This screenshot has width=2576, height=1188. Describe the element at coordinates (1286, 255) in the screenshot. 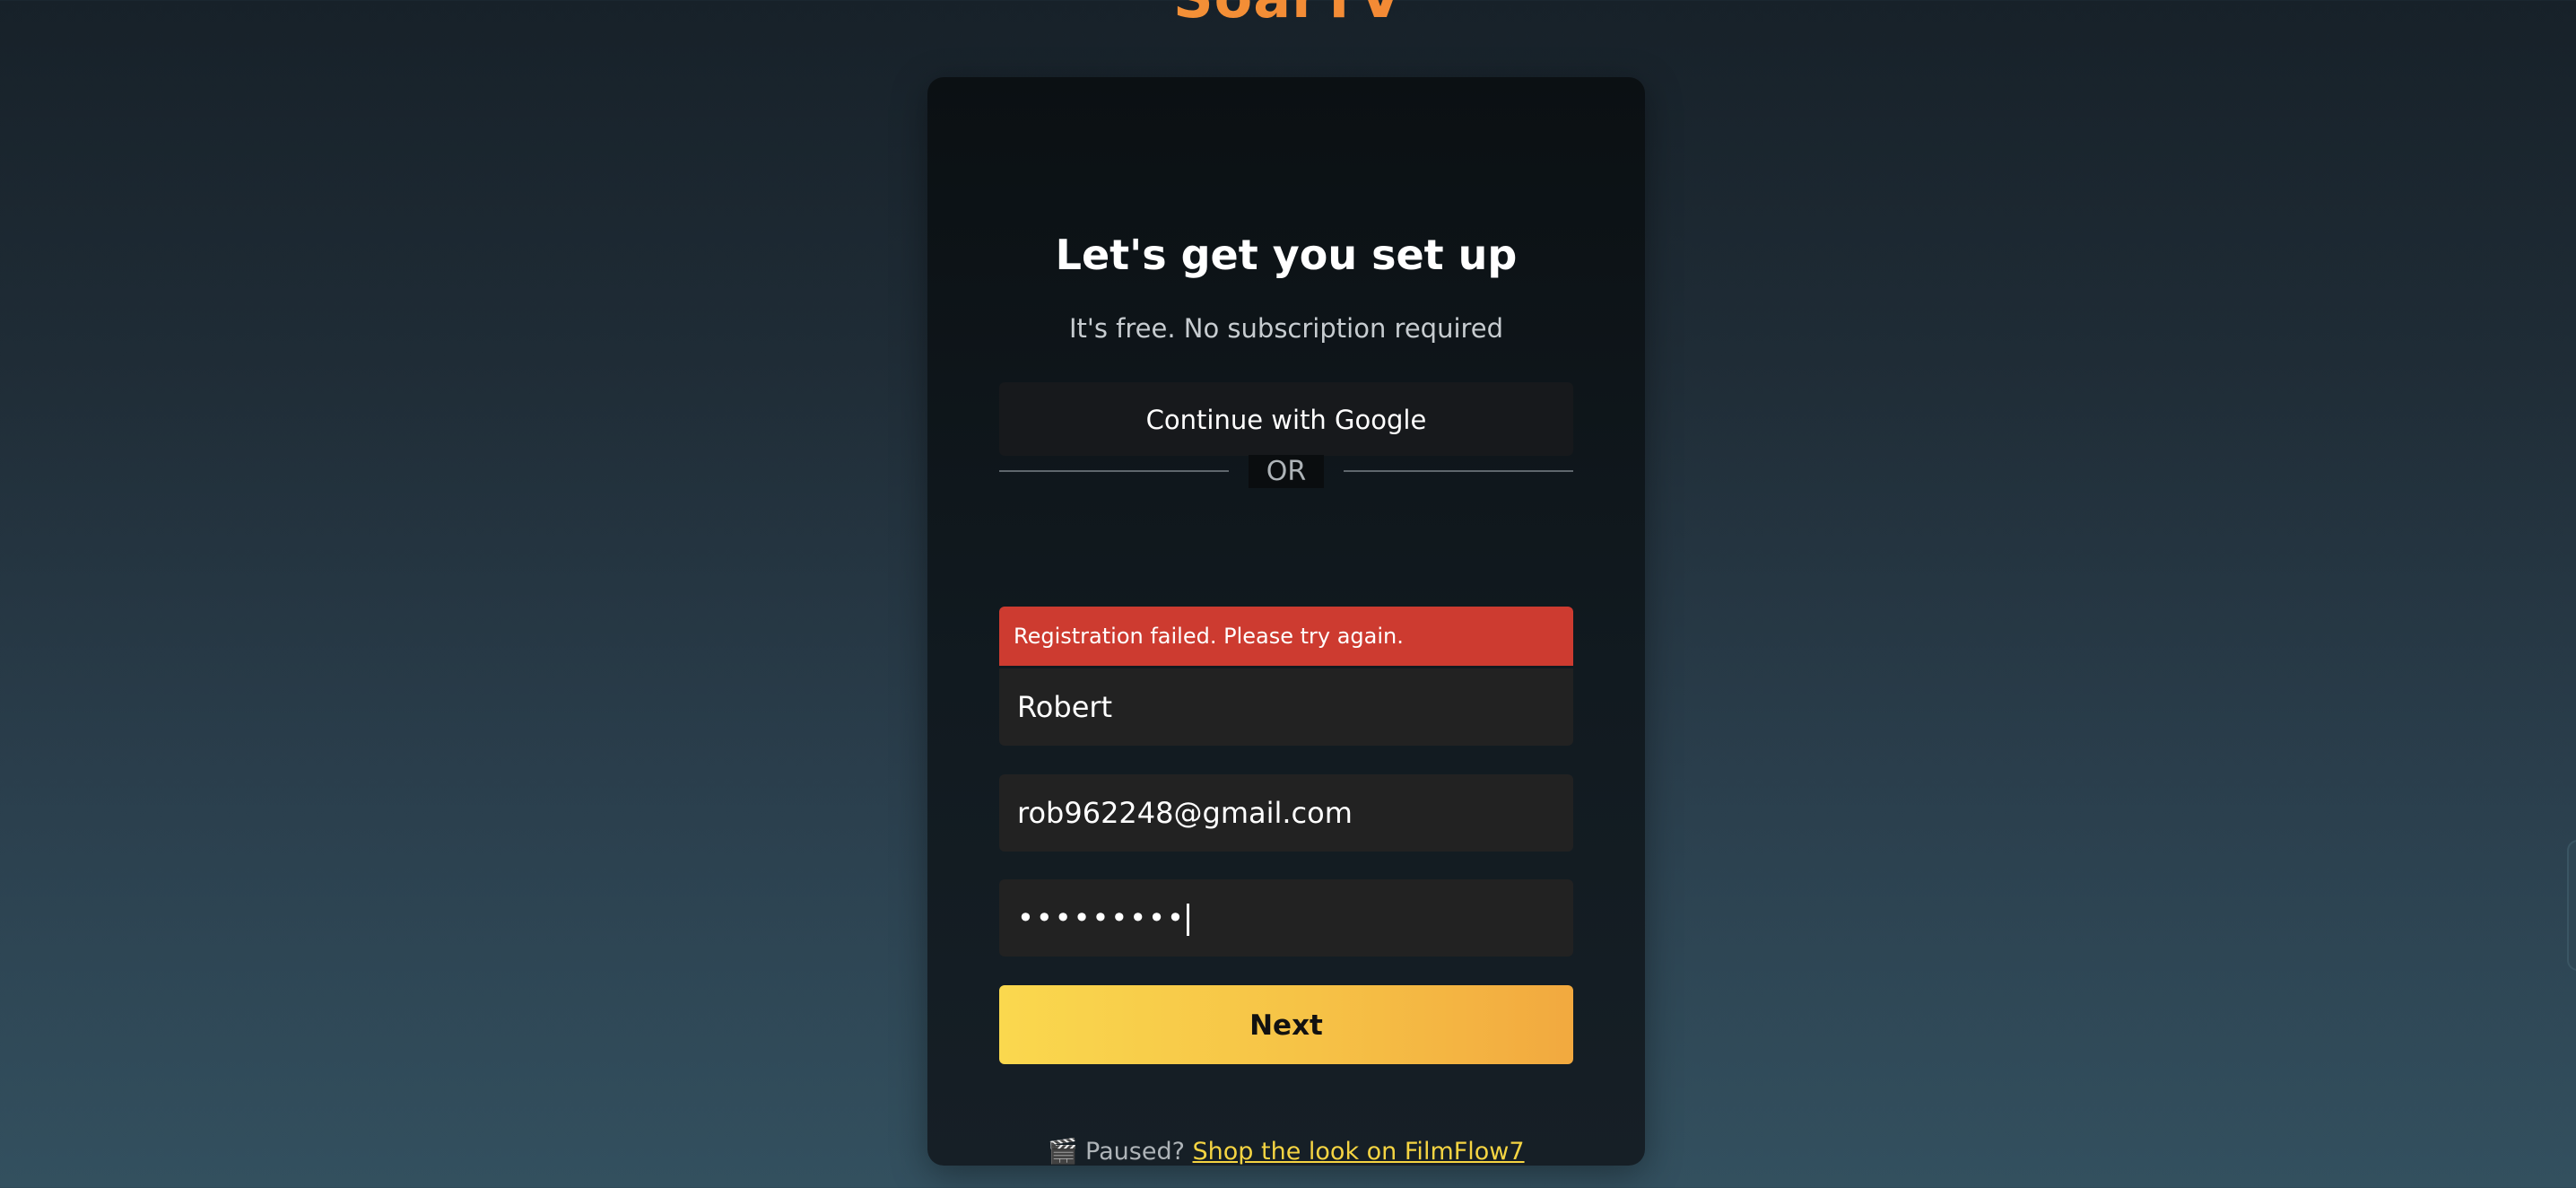

I see `page-title: Let's get you set up` at that location.